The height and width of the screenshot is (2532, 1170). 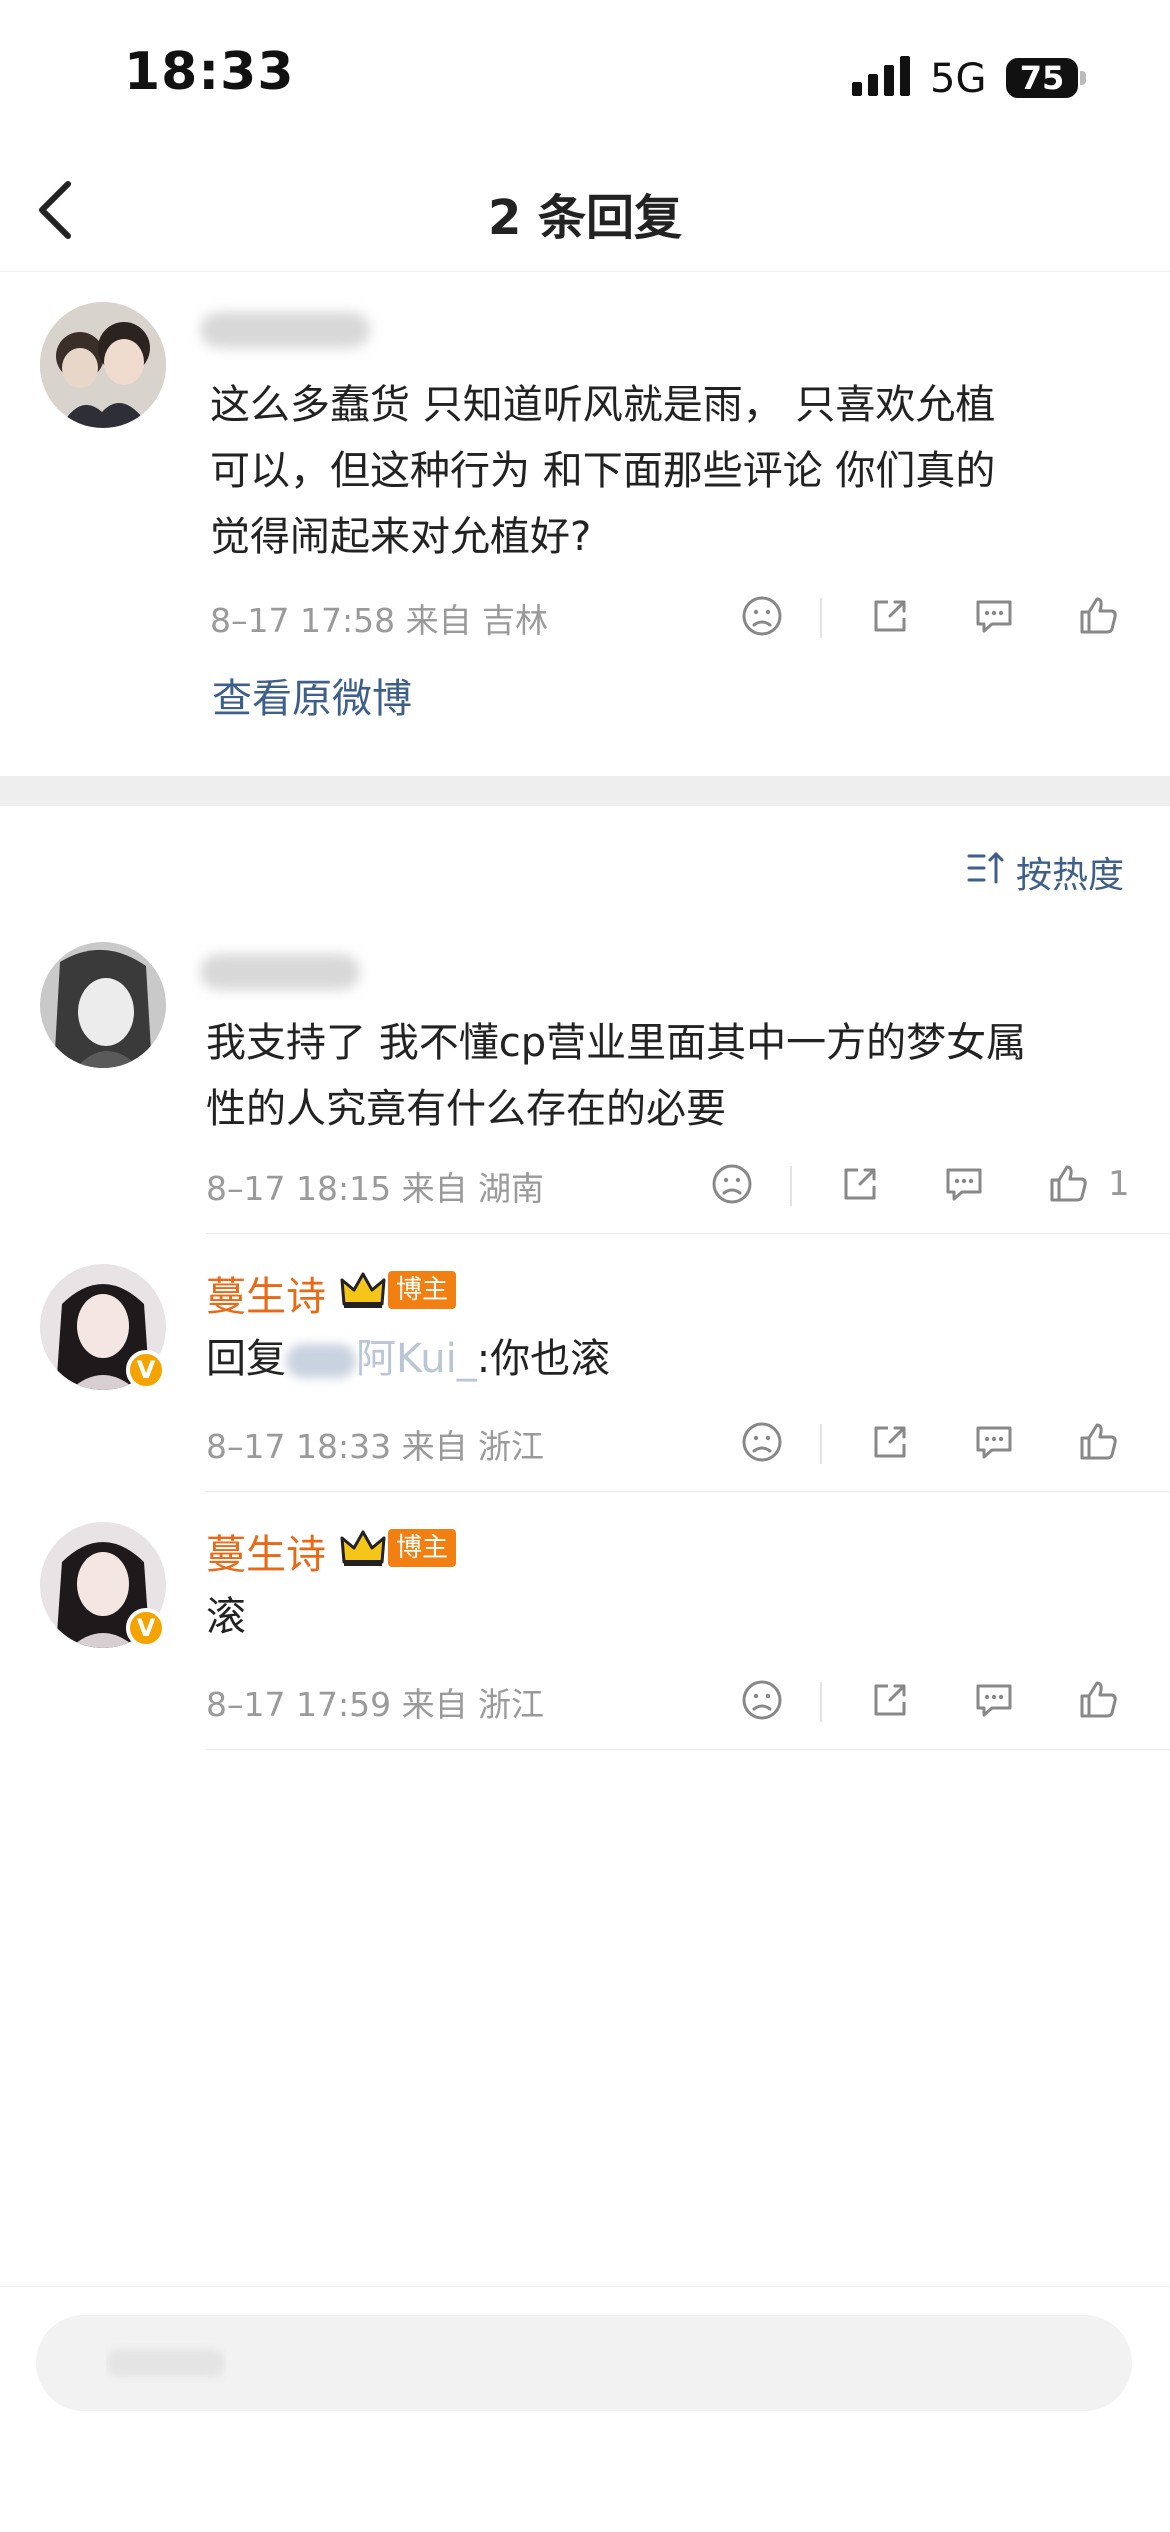 I want to click on reply-actions: 1, so click(x=926, y=1186).